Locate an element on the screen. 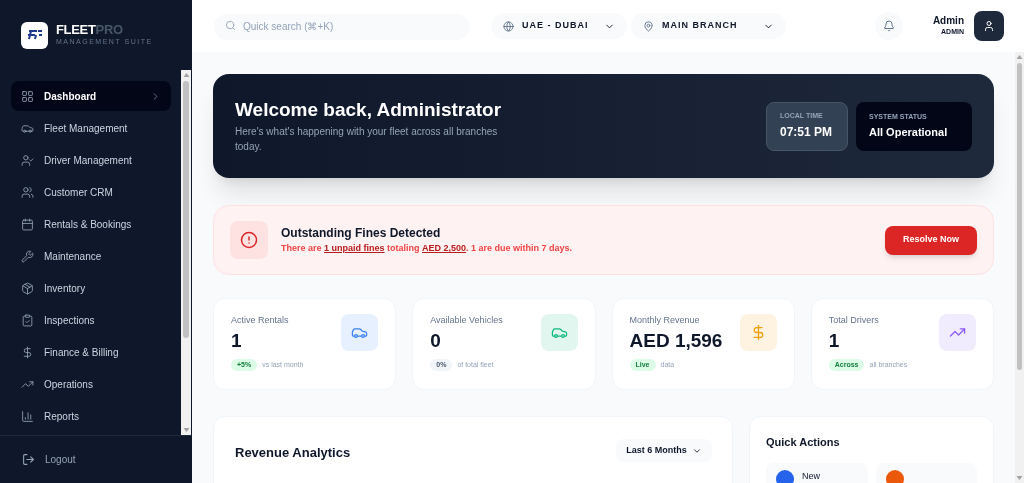 The height and width of the screenshot is (483, 1024). wrench-icon is located at coordinates (27, 256).